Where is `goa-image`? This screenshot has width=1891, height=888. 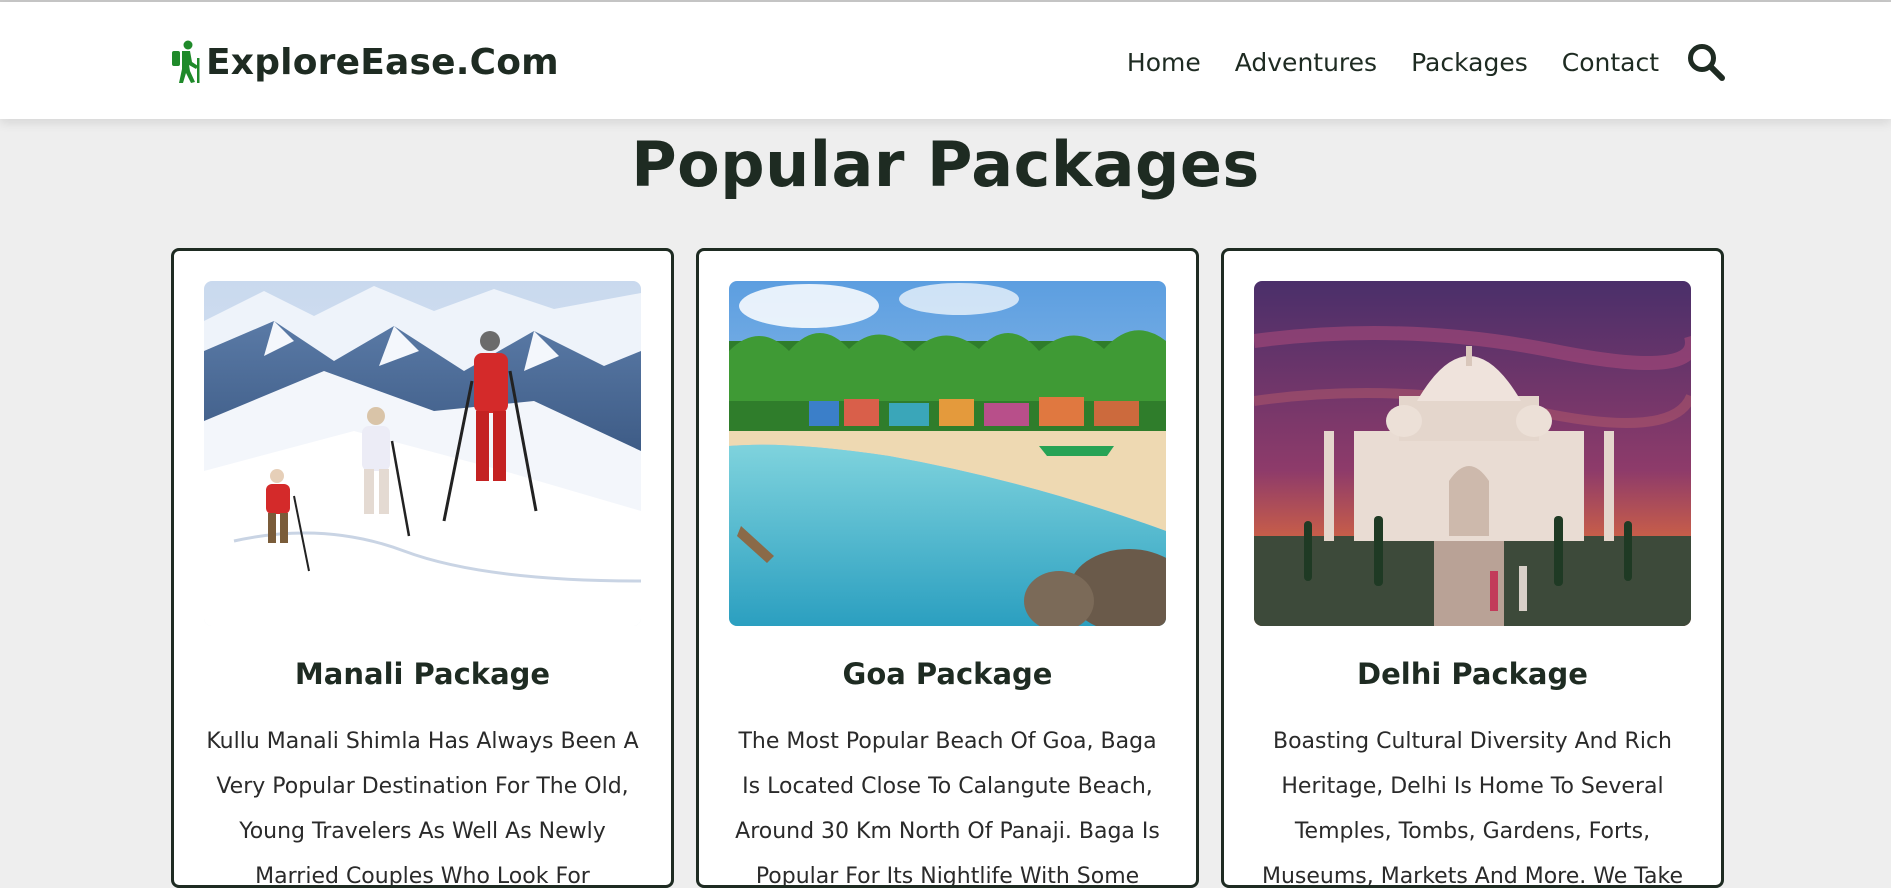
goa-image is located at coordinates (947, 453).